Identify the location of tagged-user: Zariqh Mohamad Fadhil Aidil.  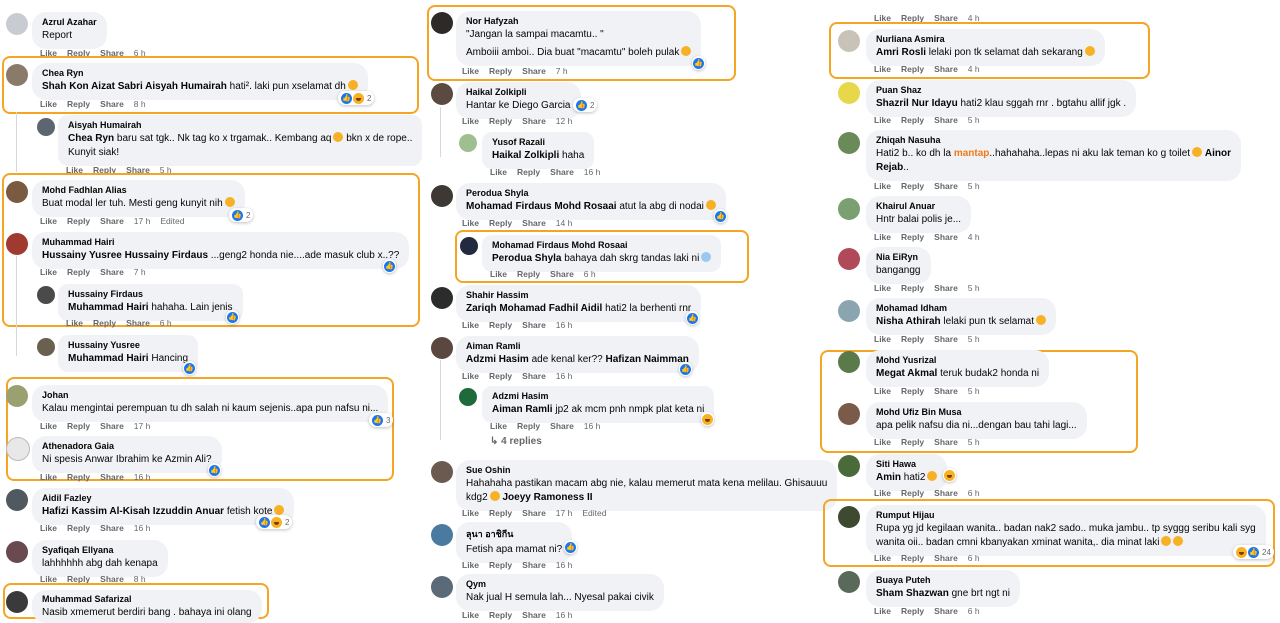
(534, 308).